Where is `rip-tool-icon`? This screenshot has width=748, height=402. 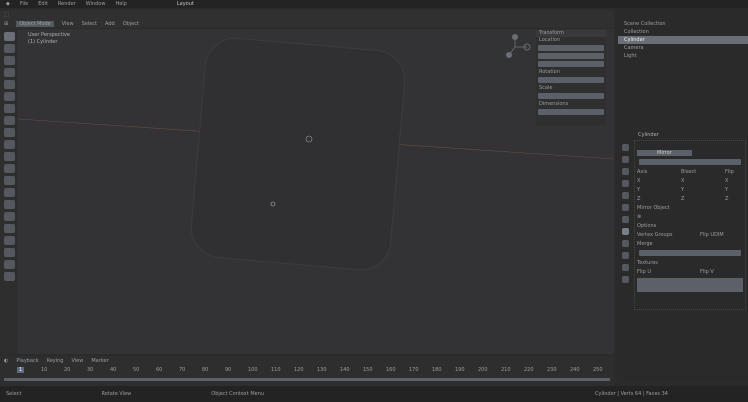 rip-tool-icon is located at coordinates (9, 276).